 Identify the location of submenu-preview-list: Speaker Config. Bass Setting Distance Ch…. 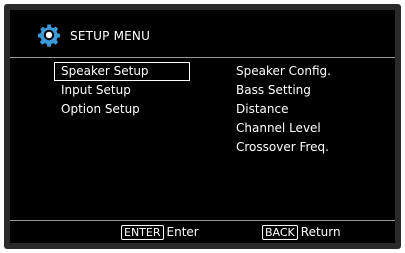
(311, 109).